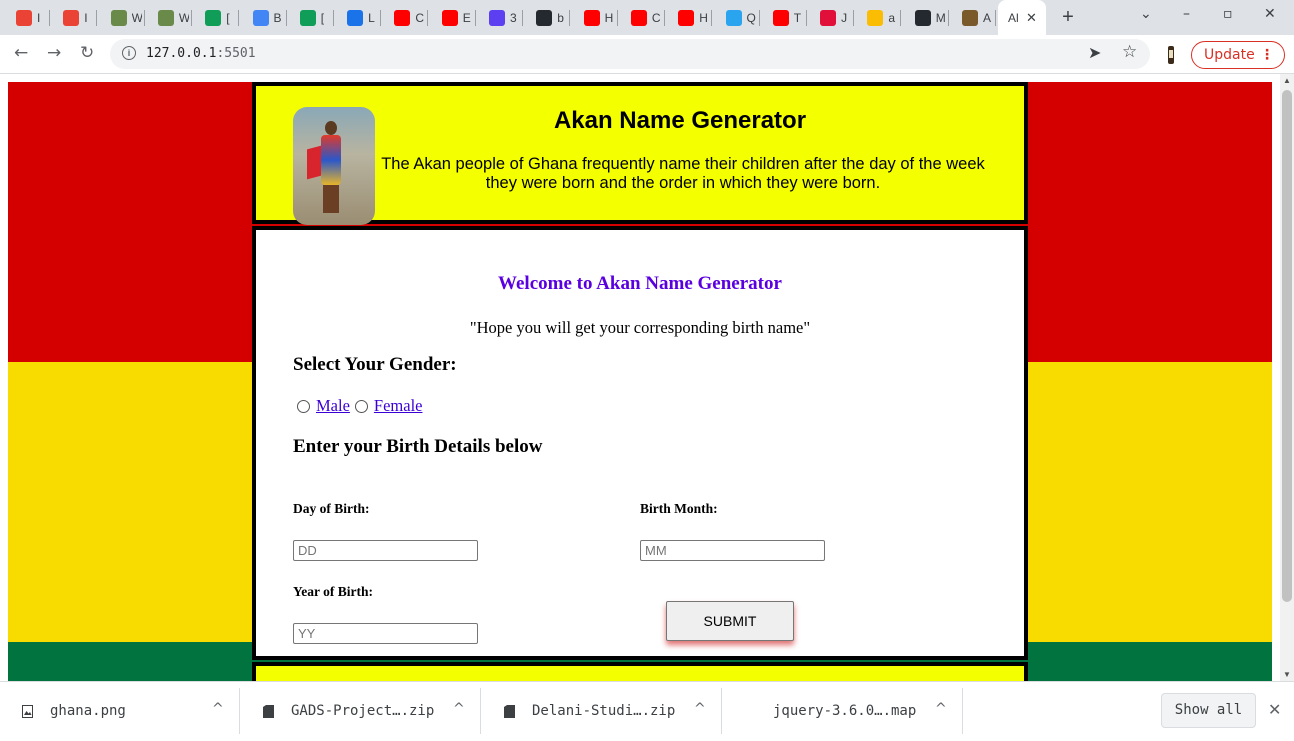  I want to click on download-item: GADS-Project….zip ^, so click(361, 711).